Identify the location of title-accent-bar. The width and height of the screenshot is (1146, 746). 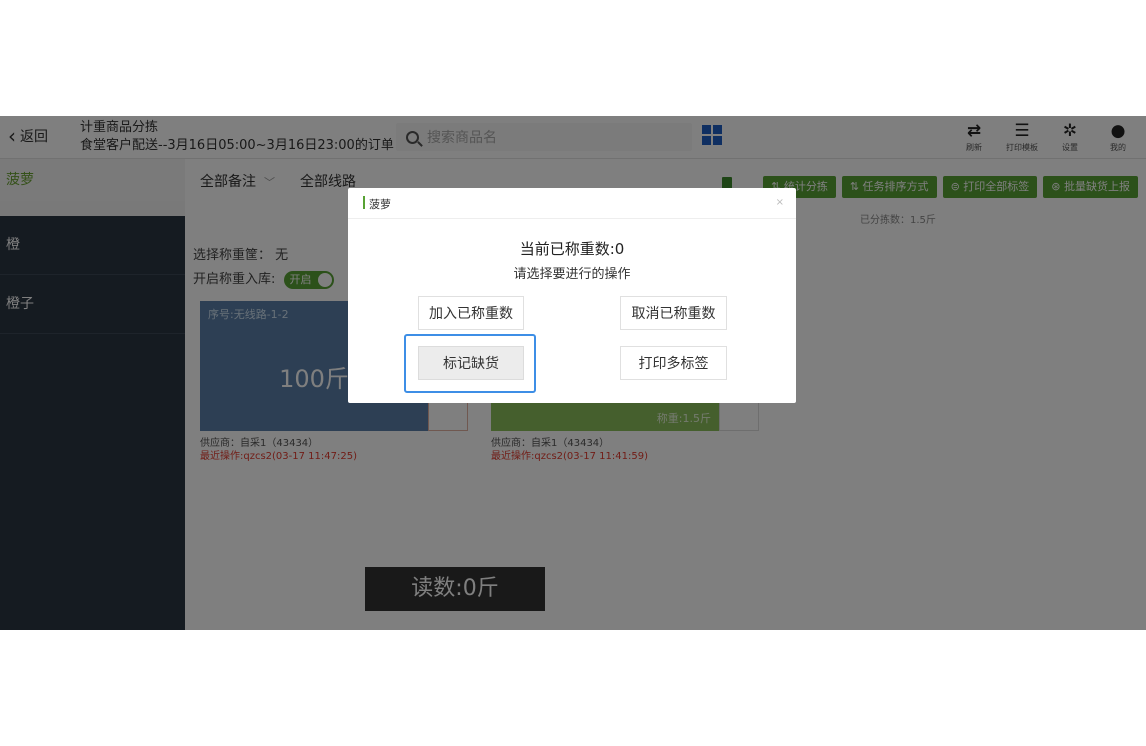
(364, 202).